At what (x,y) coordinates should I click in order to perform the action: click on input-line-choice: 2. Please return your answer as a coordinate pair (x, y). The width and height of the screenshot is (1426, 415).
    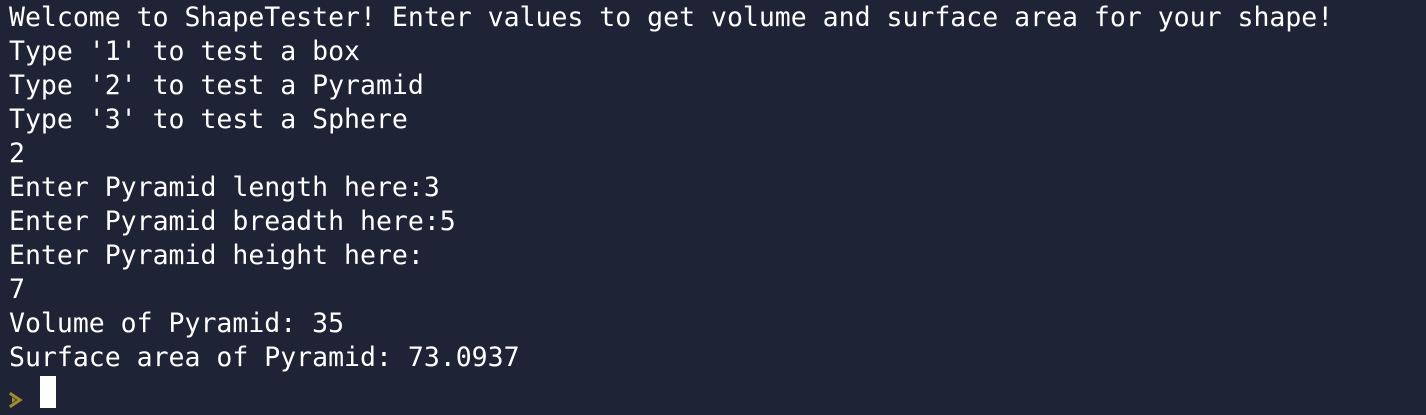
    Looking at the image, I should click on (17, 153).